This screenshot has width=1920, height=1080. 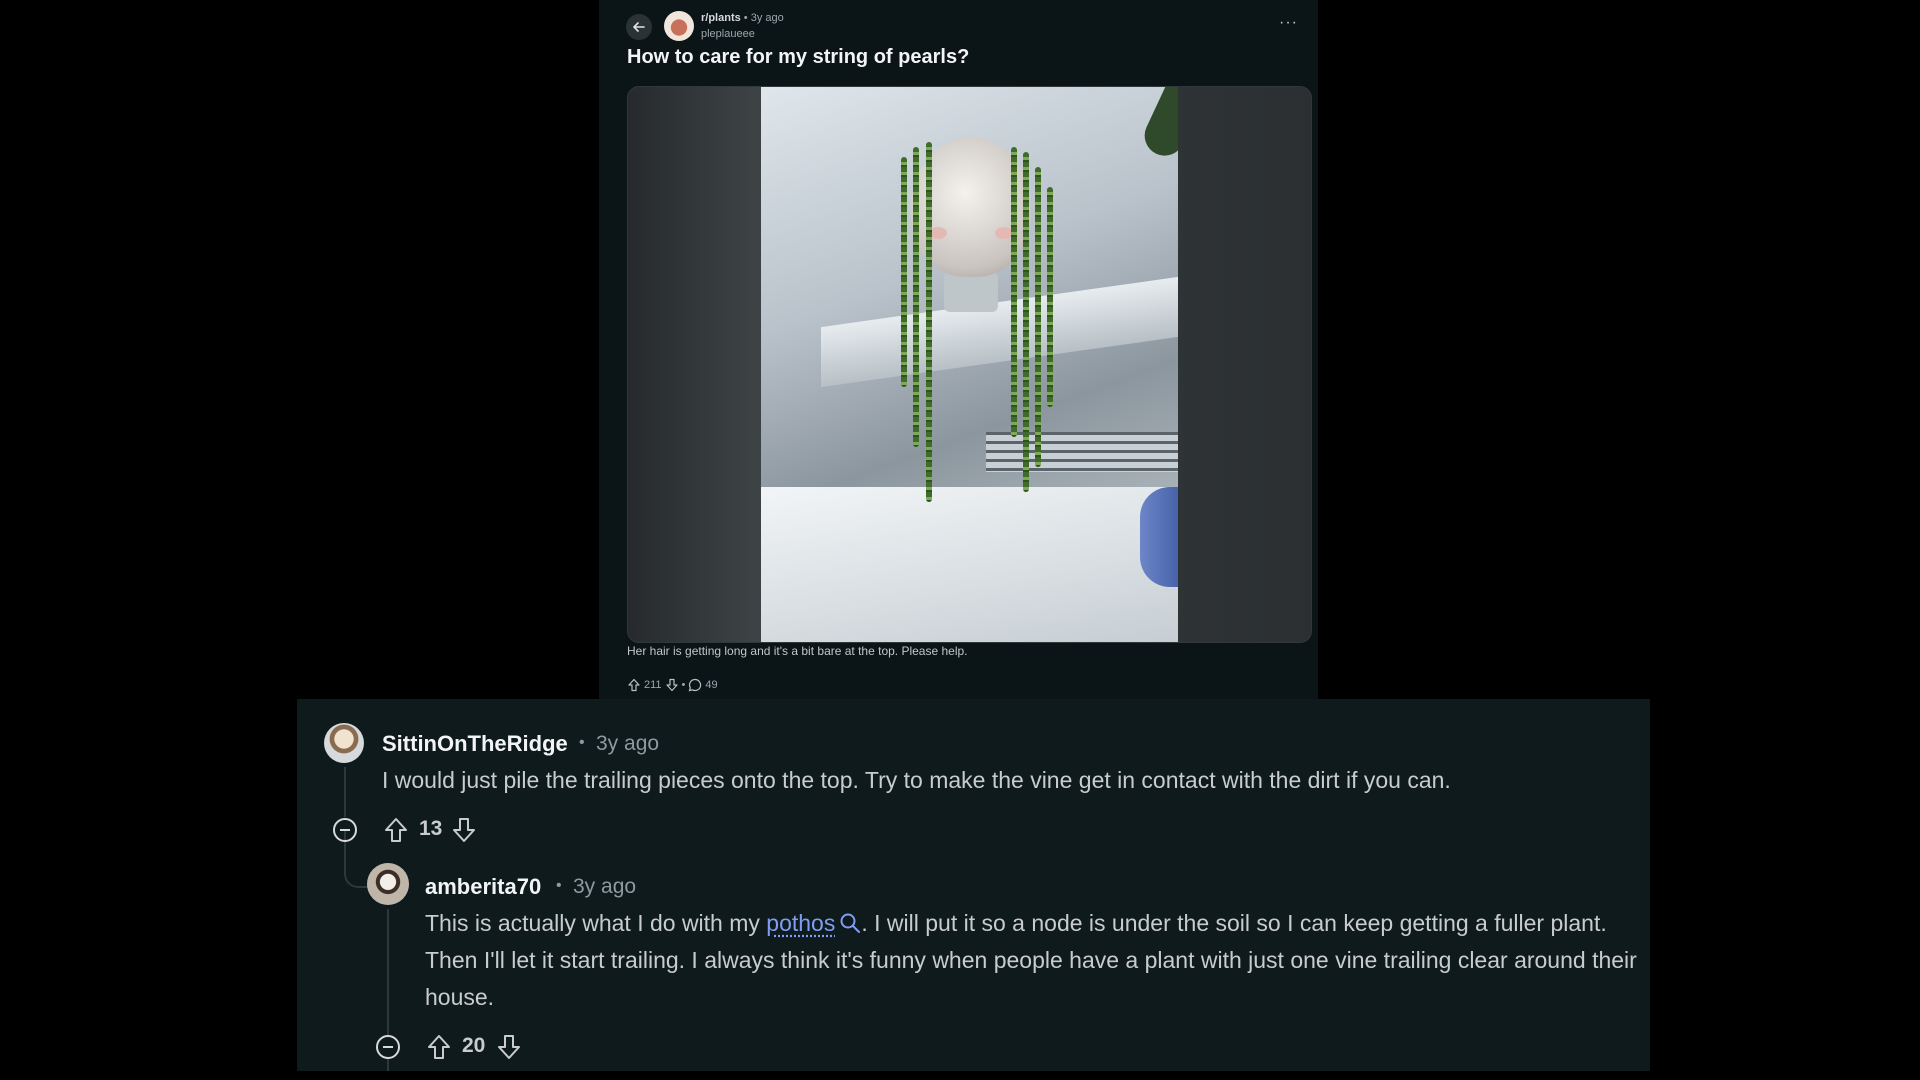 I want to click on planter-neck, so click(x=971, y=292).